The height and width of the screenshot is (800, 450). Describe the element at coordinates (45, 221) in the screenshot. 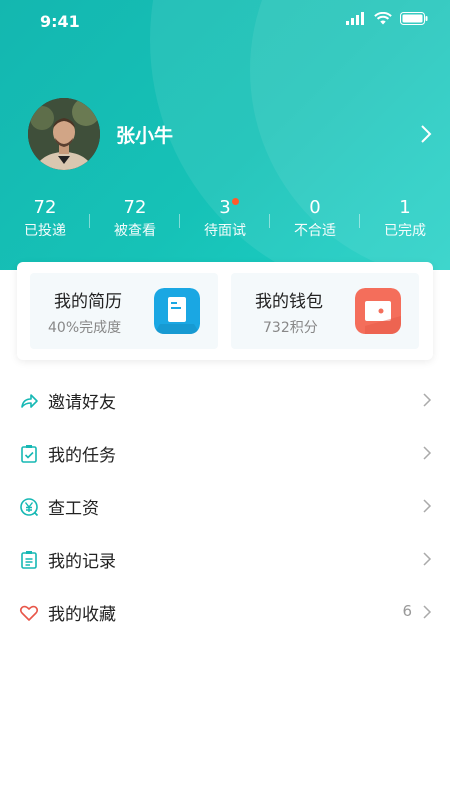

I see `stat-submitted: 72 已投递` at that location.